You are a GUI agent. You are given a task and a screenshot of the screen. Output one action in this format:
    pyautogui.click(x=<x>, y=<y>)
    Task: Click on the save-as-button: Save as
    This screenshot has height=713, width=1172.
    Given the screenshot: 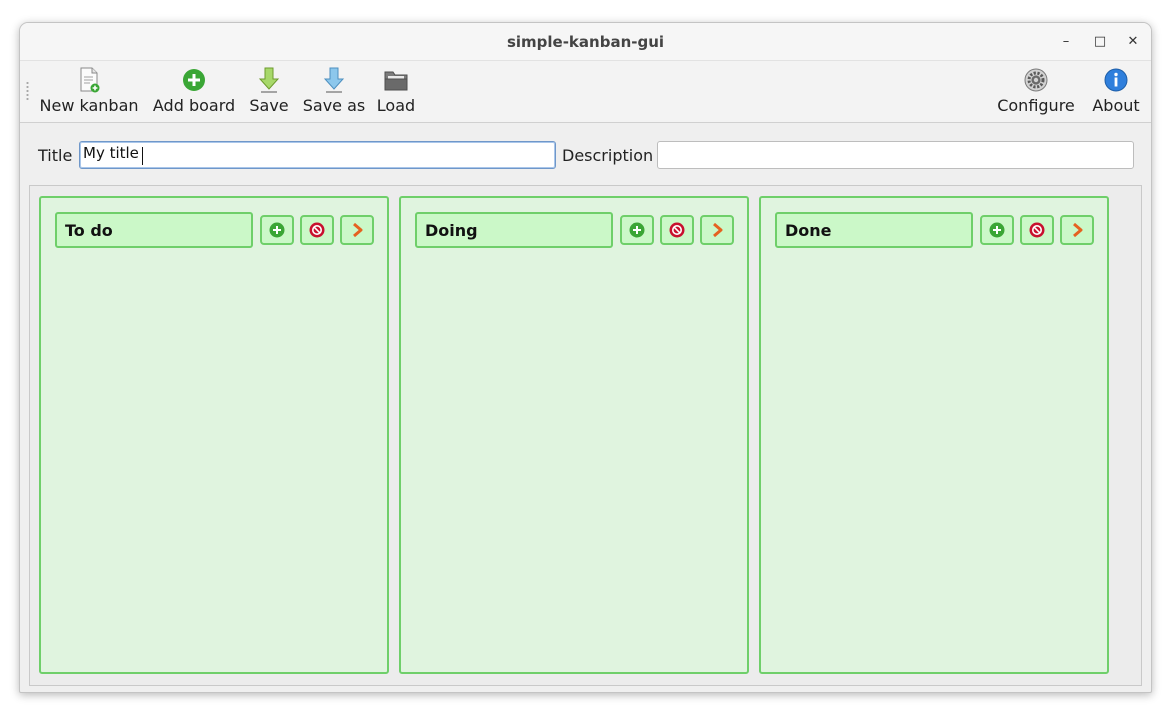 What is the action you would take?
    pyautogui.click(x=334, y=92)
    